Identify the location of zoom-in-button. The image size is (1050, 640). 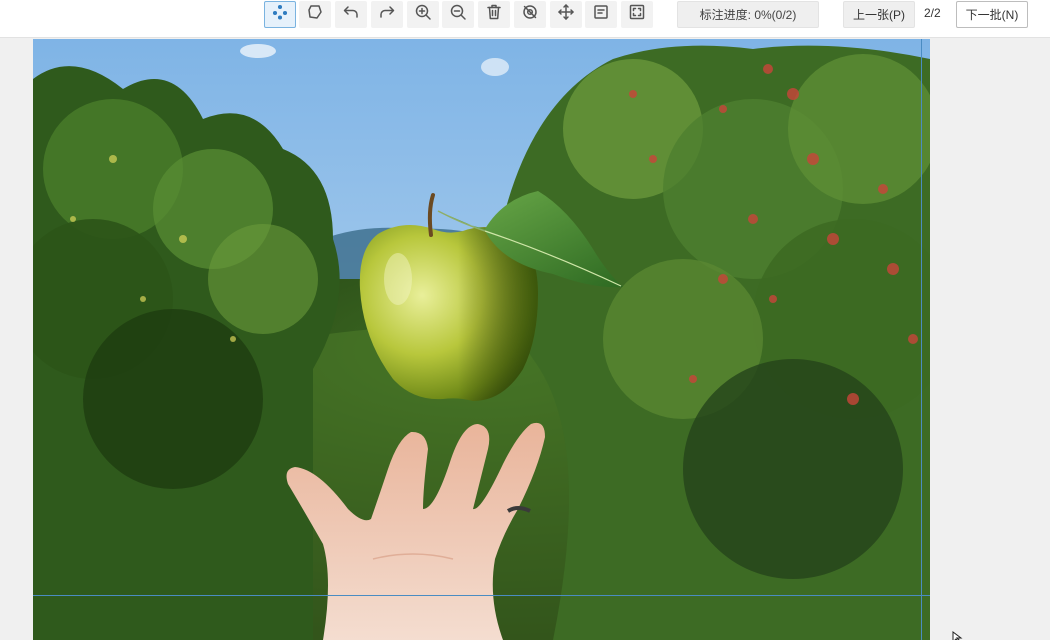
(423, 14).